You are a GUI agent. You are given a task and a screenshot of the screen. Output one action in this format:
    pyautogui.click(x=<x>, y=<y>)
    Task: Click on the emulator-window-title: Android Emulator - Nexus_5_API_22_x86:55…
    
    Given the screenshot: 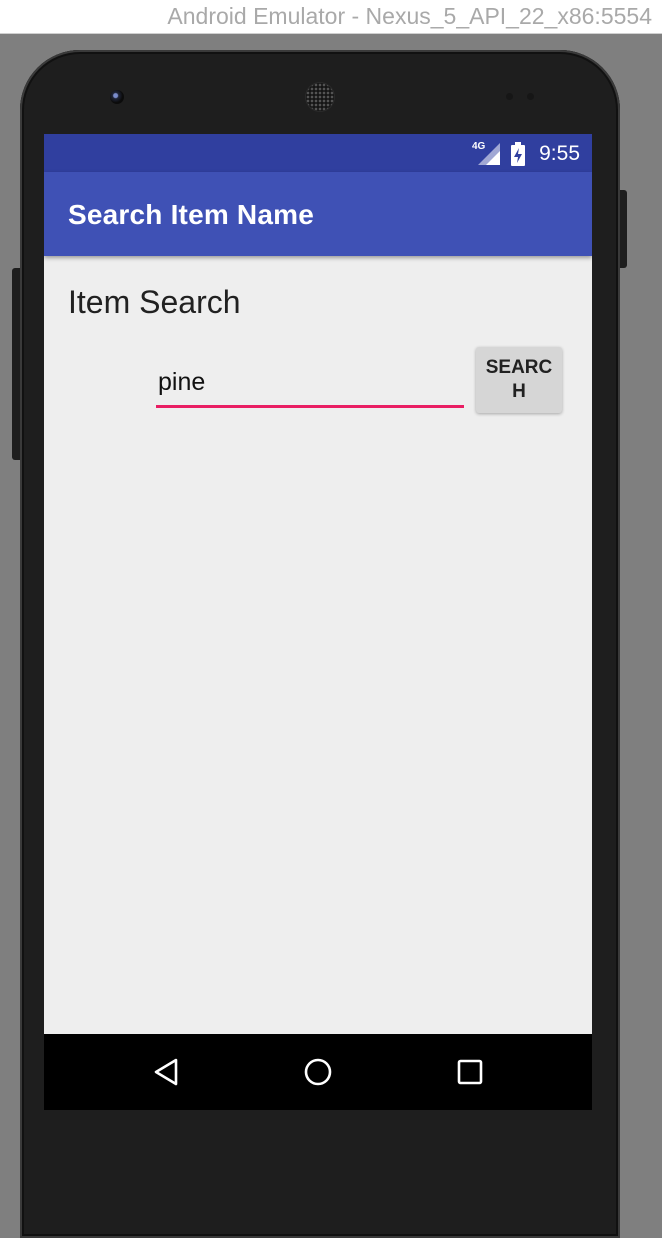 What is the action you would take?
    pyautogui.click(x=331, y=17)
    